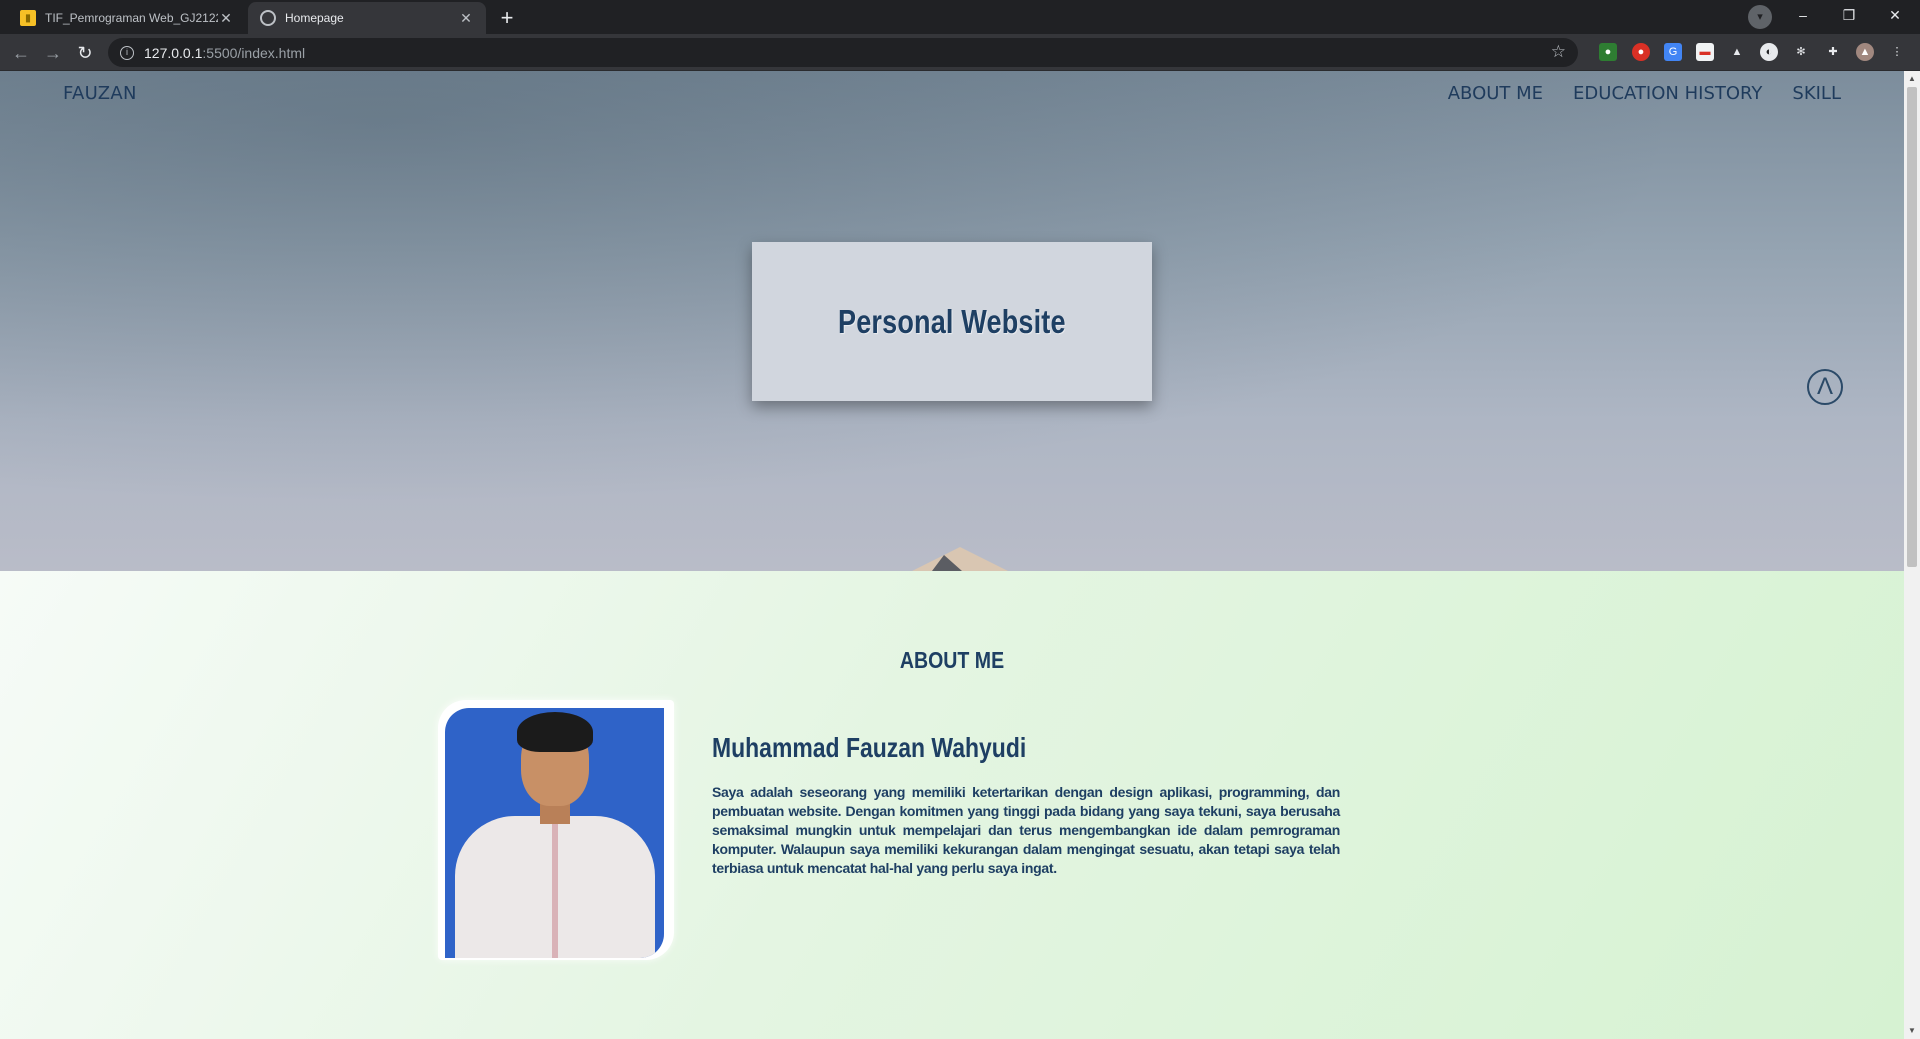 The height and width of the screenshot is (1039, 1920). Describe the element at coordinates (952, 660) in the screenshot. I see `about-heading: ABOUT ME` at that location.